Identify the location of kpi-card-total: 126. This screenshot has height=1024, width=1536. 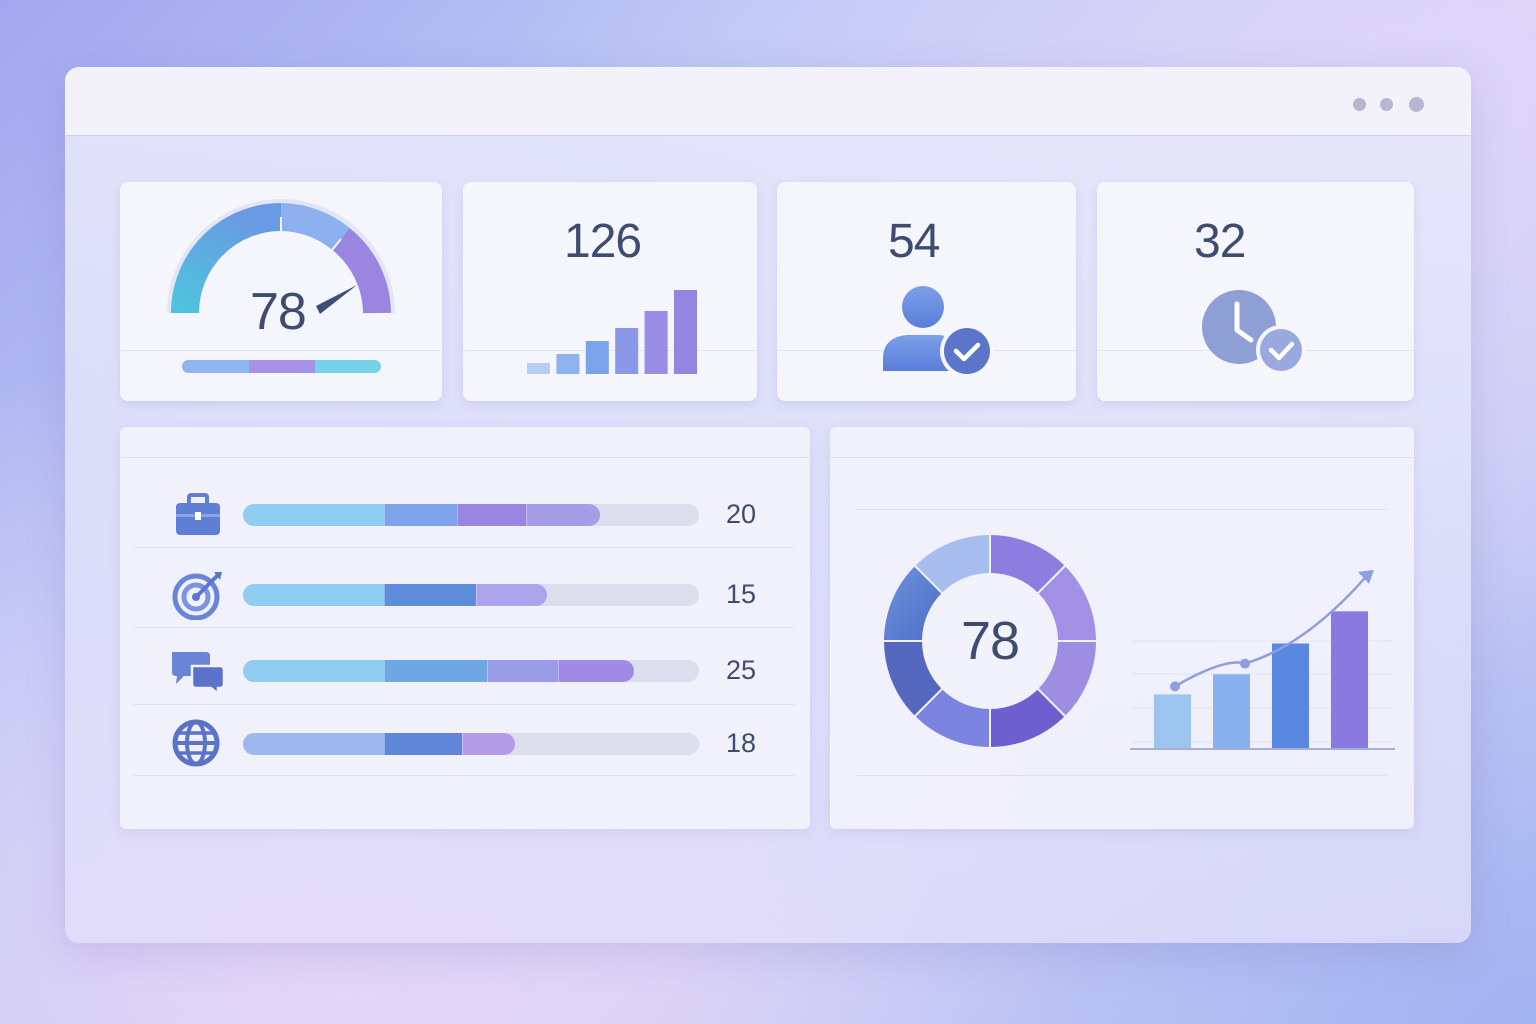
(610, 291).